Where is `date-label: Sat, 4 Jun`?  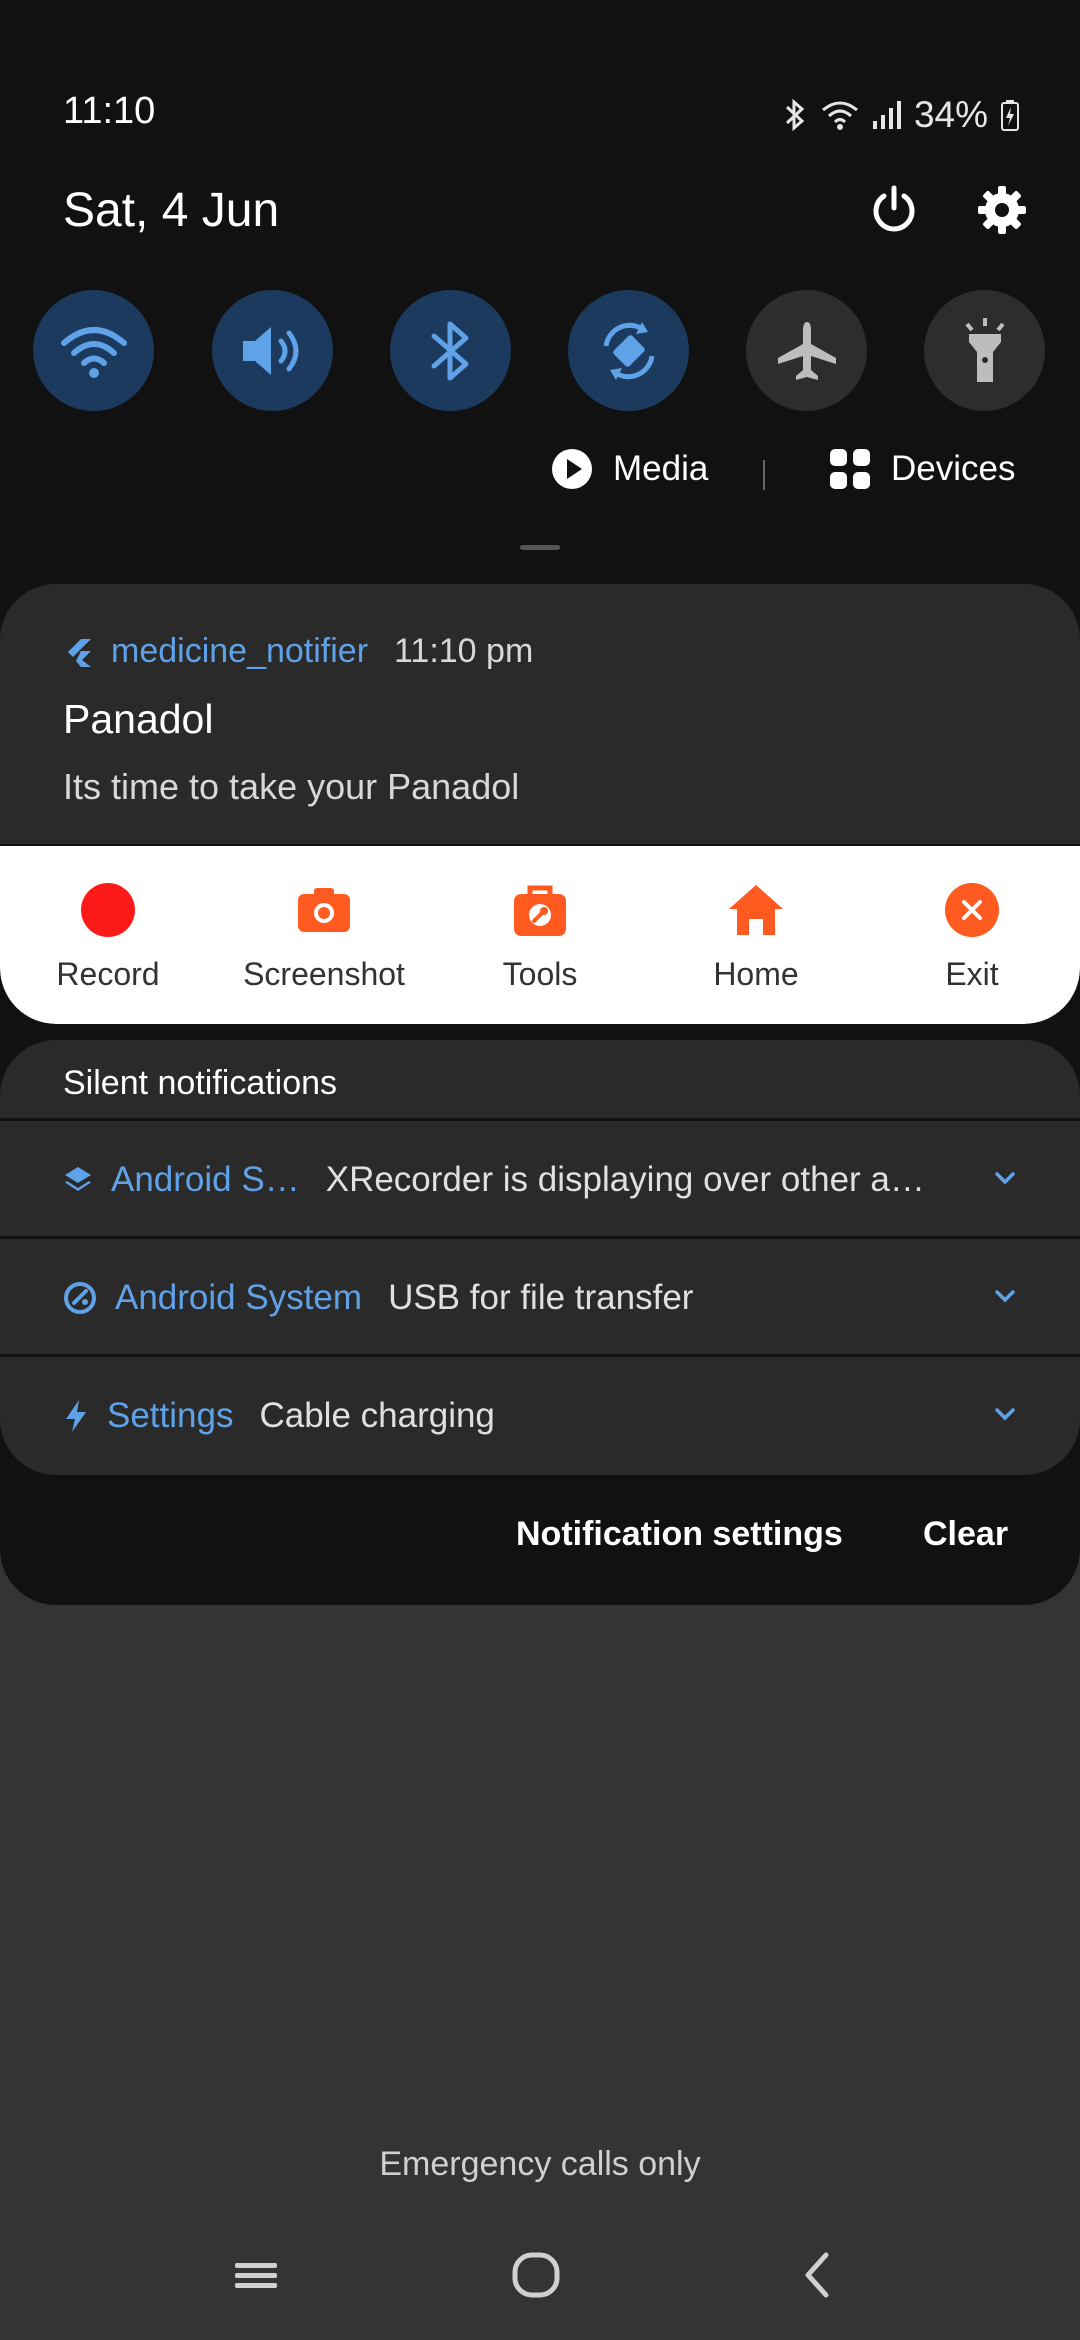 date-label: Sat, 4 Jun is located at coordinates (171, 210).